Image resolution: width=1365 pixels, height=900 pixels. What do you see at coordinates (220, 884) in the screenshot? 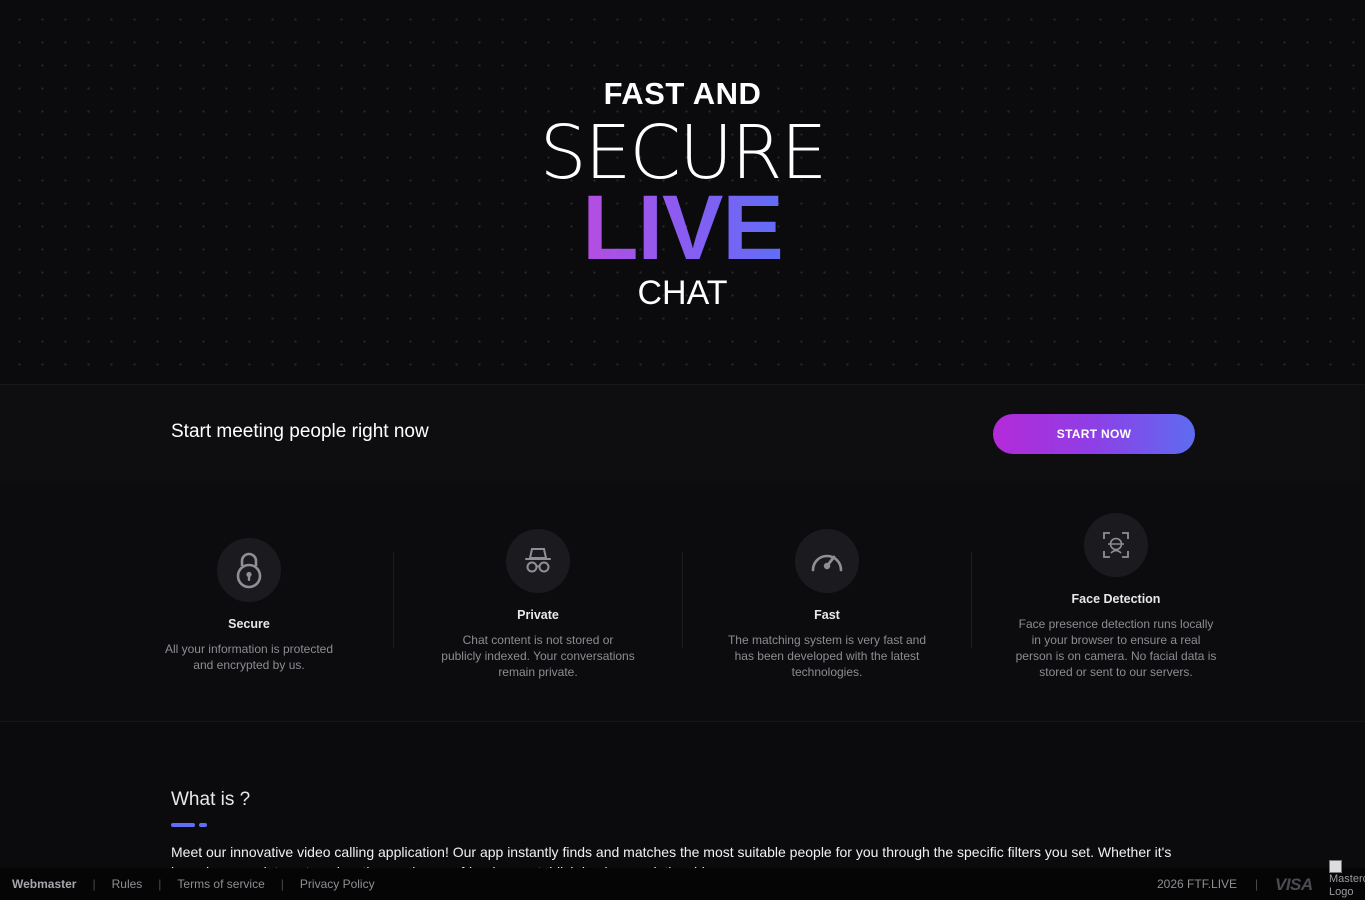
I see `footer-link-terms: Terms of service` at bounding box center [220, 884].